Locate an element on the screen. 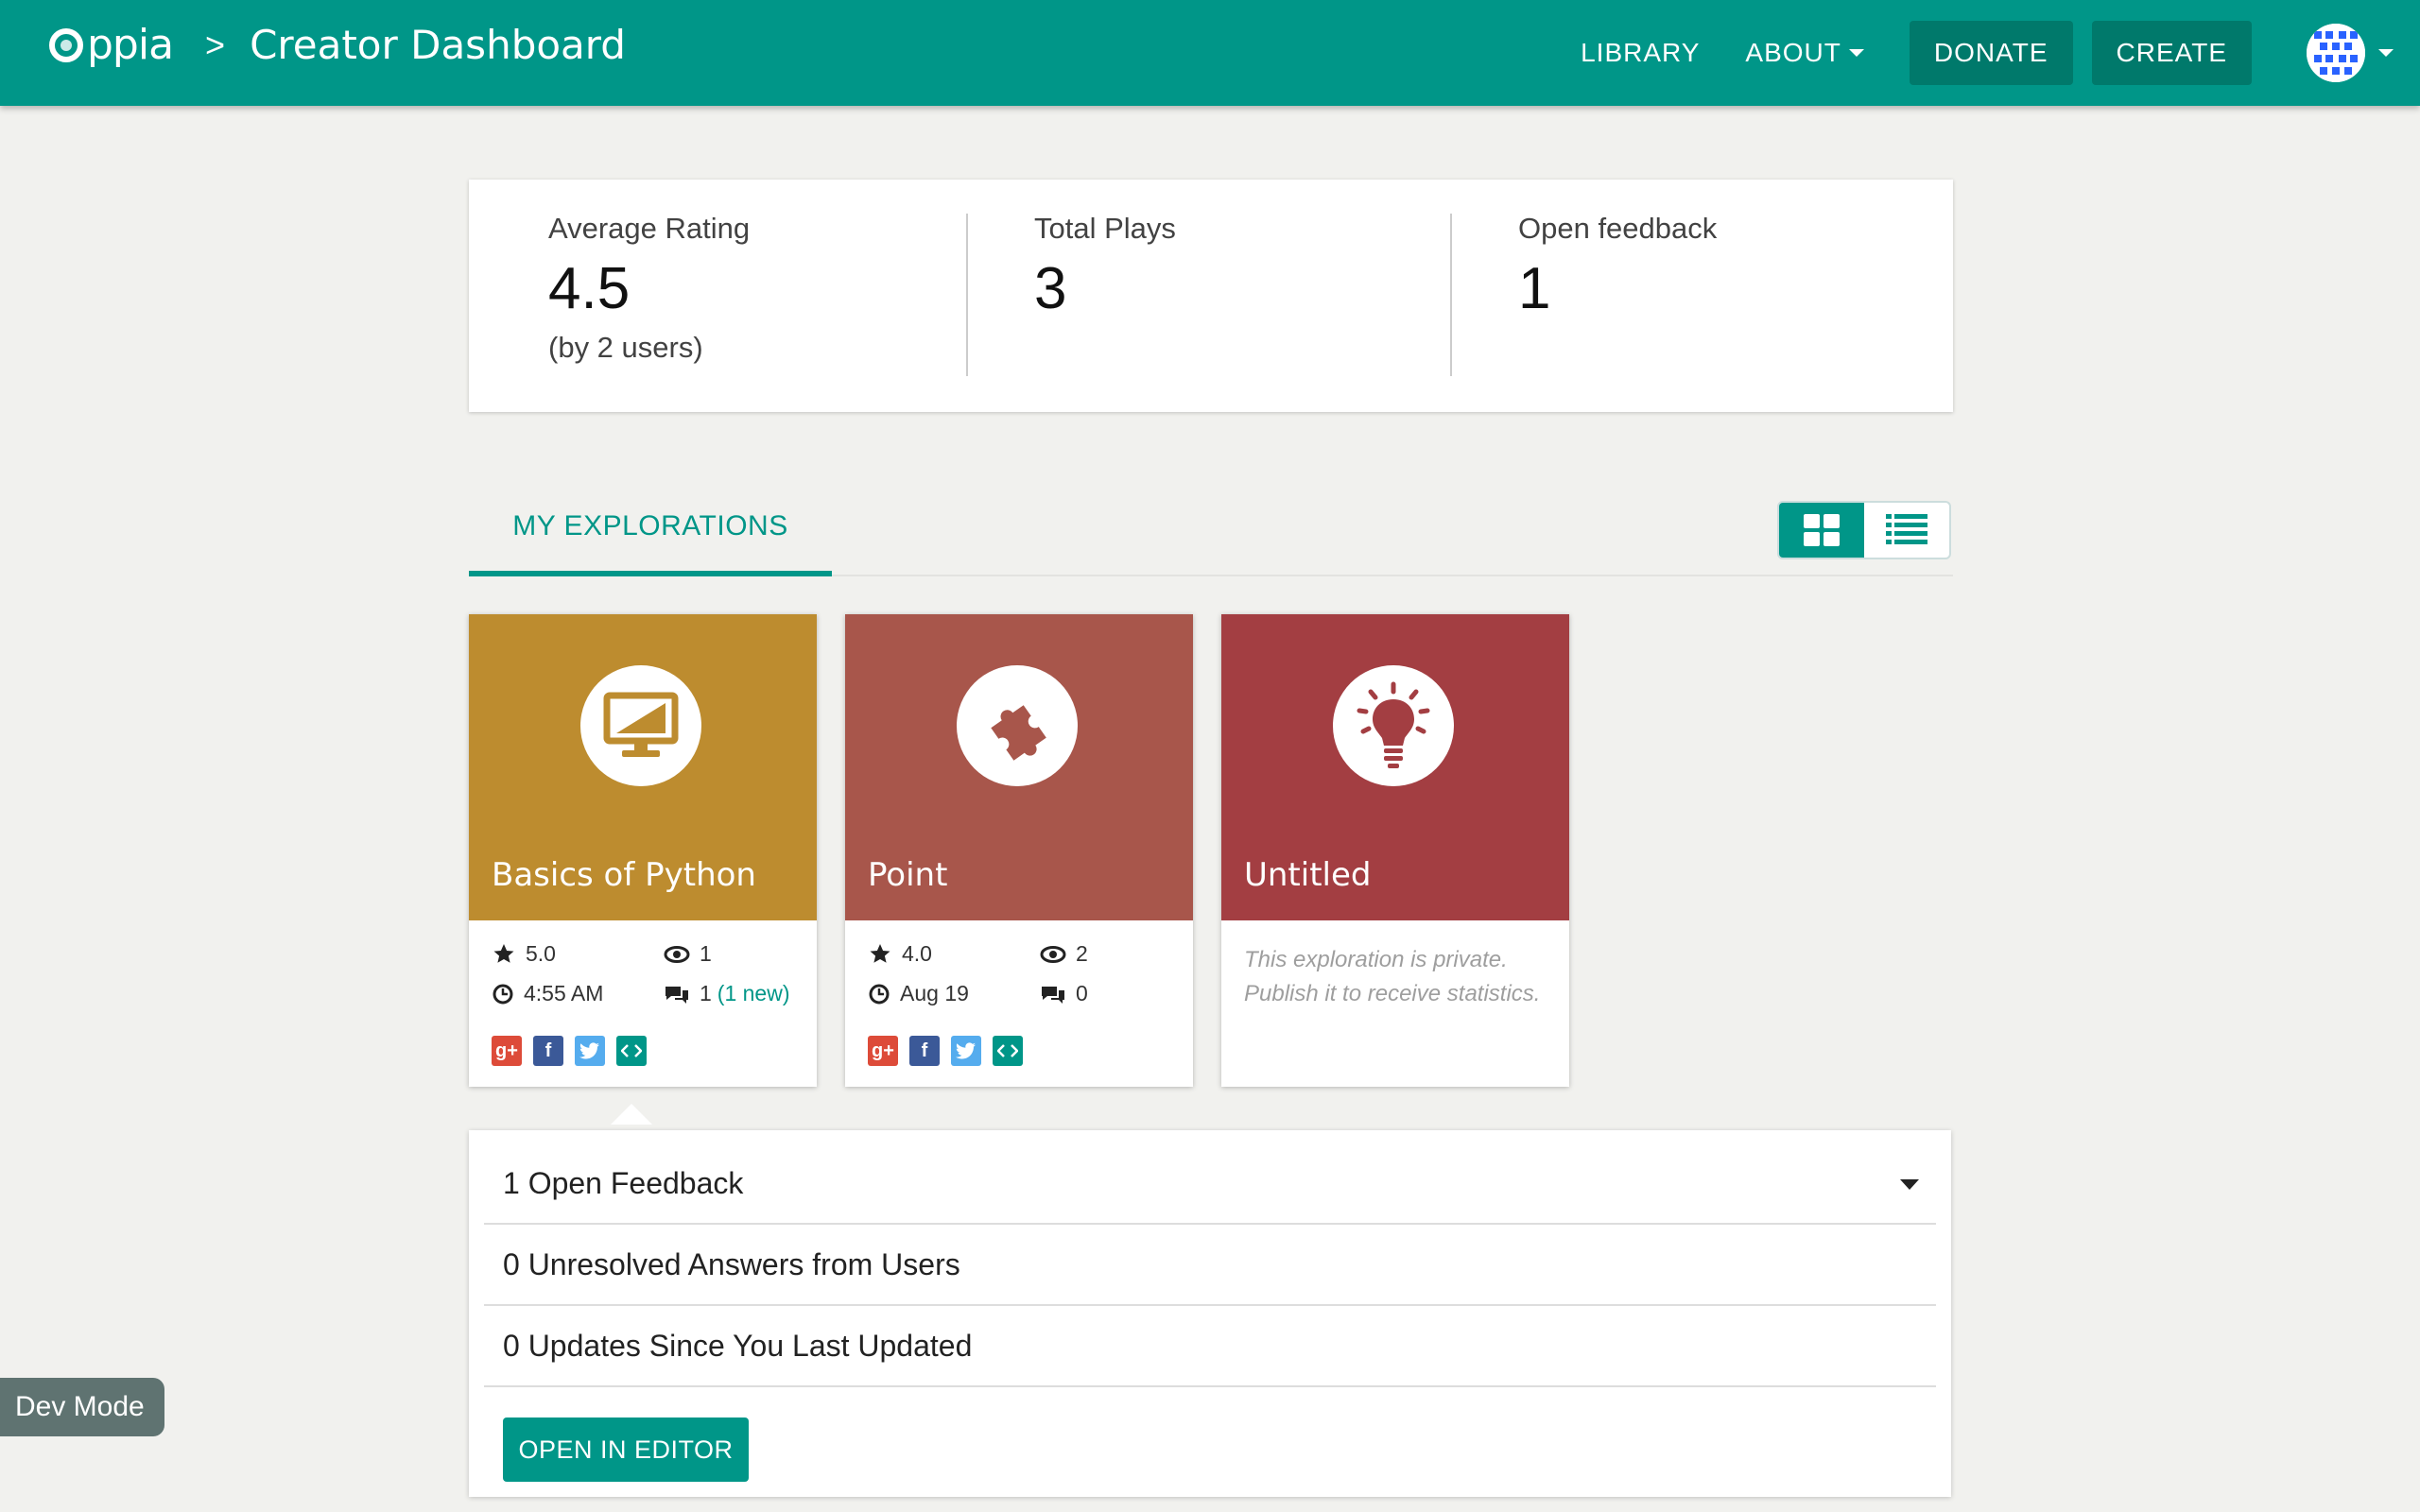 The height and width of the screenshot is (1512, 2420). updates-text: 0 Updates Since You Last Updated is located at coordinates (738, 1345).